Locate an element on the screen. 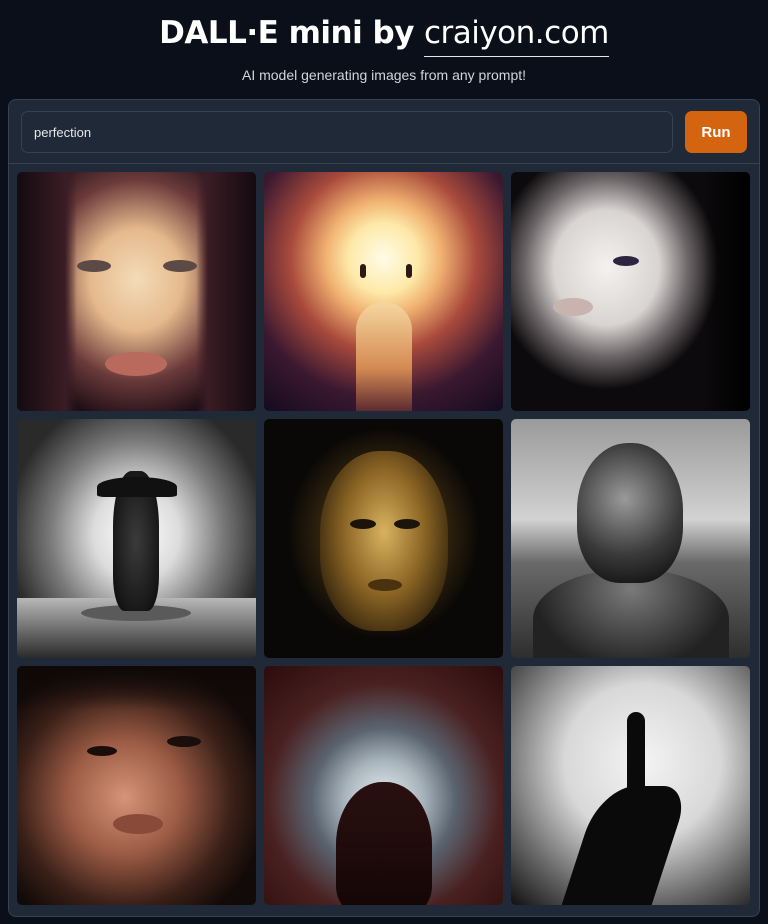 Image resolution: width=768 pixels, height=924 pixels. prompt-row: Run is located at coordinates (384, 132).